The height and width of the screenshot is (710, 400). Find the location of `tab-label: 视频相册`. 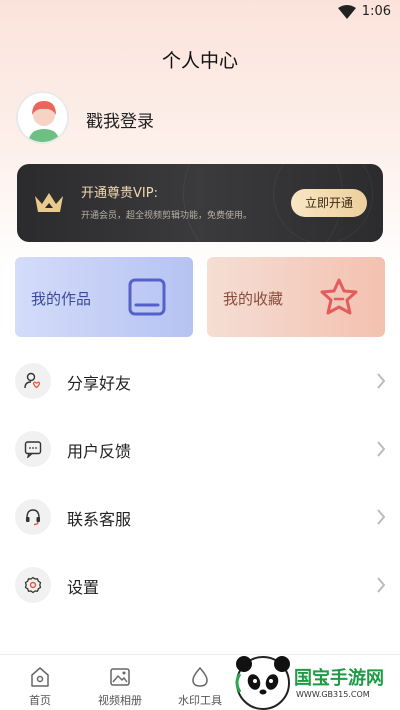

tab-label: 视频相册 is located at coordinates (120, 700).